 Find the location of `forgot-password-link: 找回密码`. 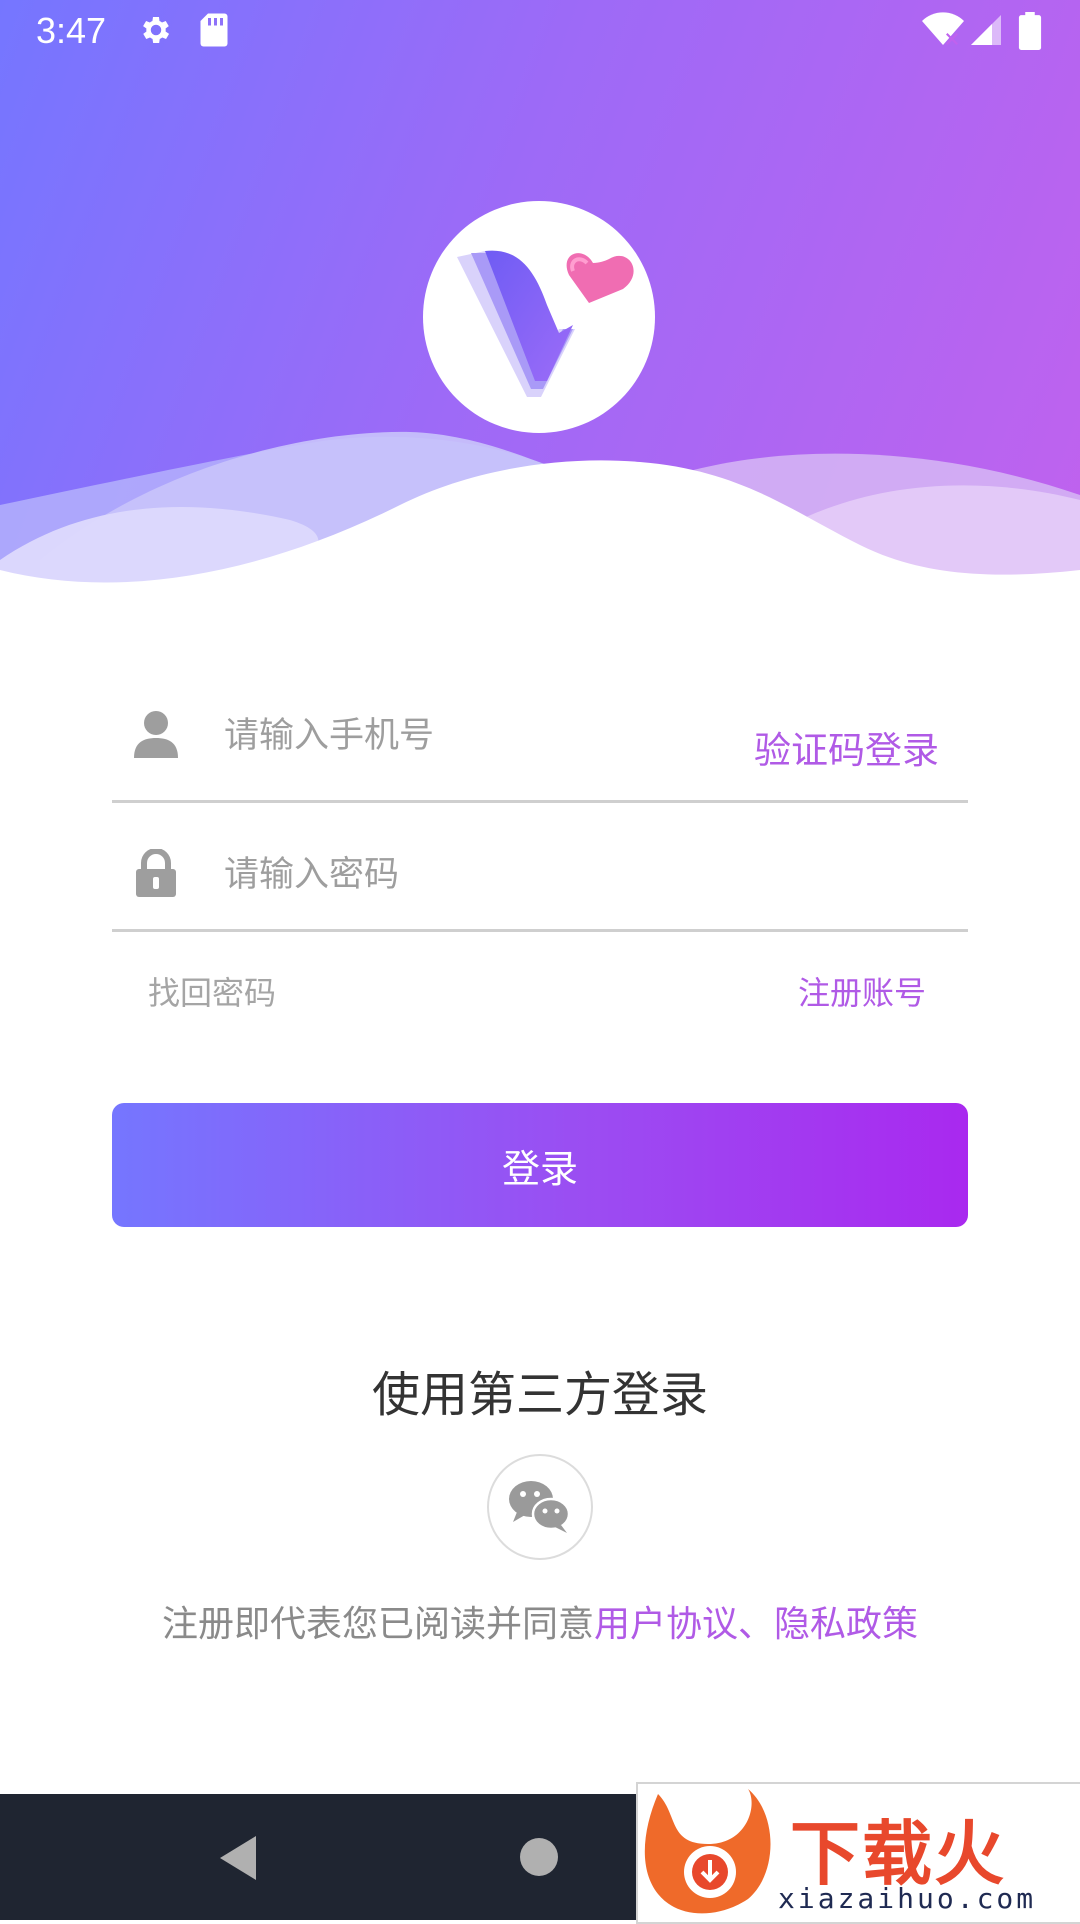

forgot-password-link: 找回密码 is located at coordinates (212, 991).